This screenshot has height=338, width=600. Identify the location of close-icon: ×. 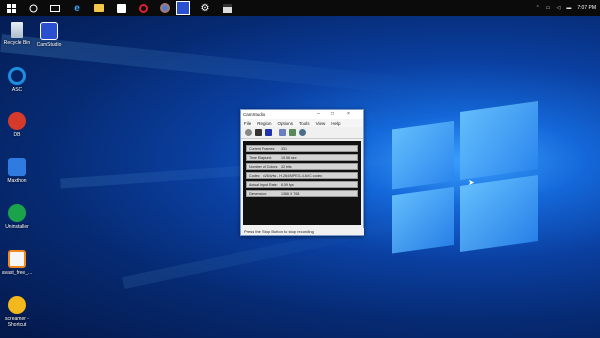
(348, 114).